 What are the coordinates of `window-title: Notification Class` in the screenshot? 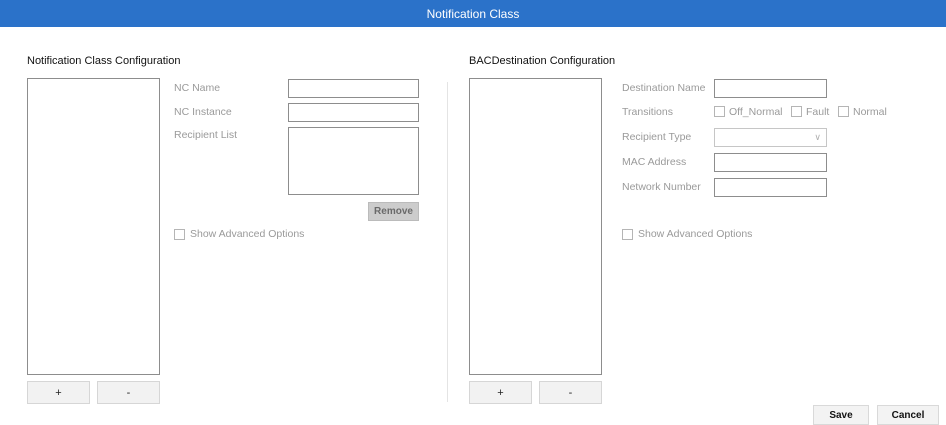 It's located at (473, 13).